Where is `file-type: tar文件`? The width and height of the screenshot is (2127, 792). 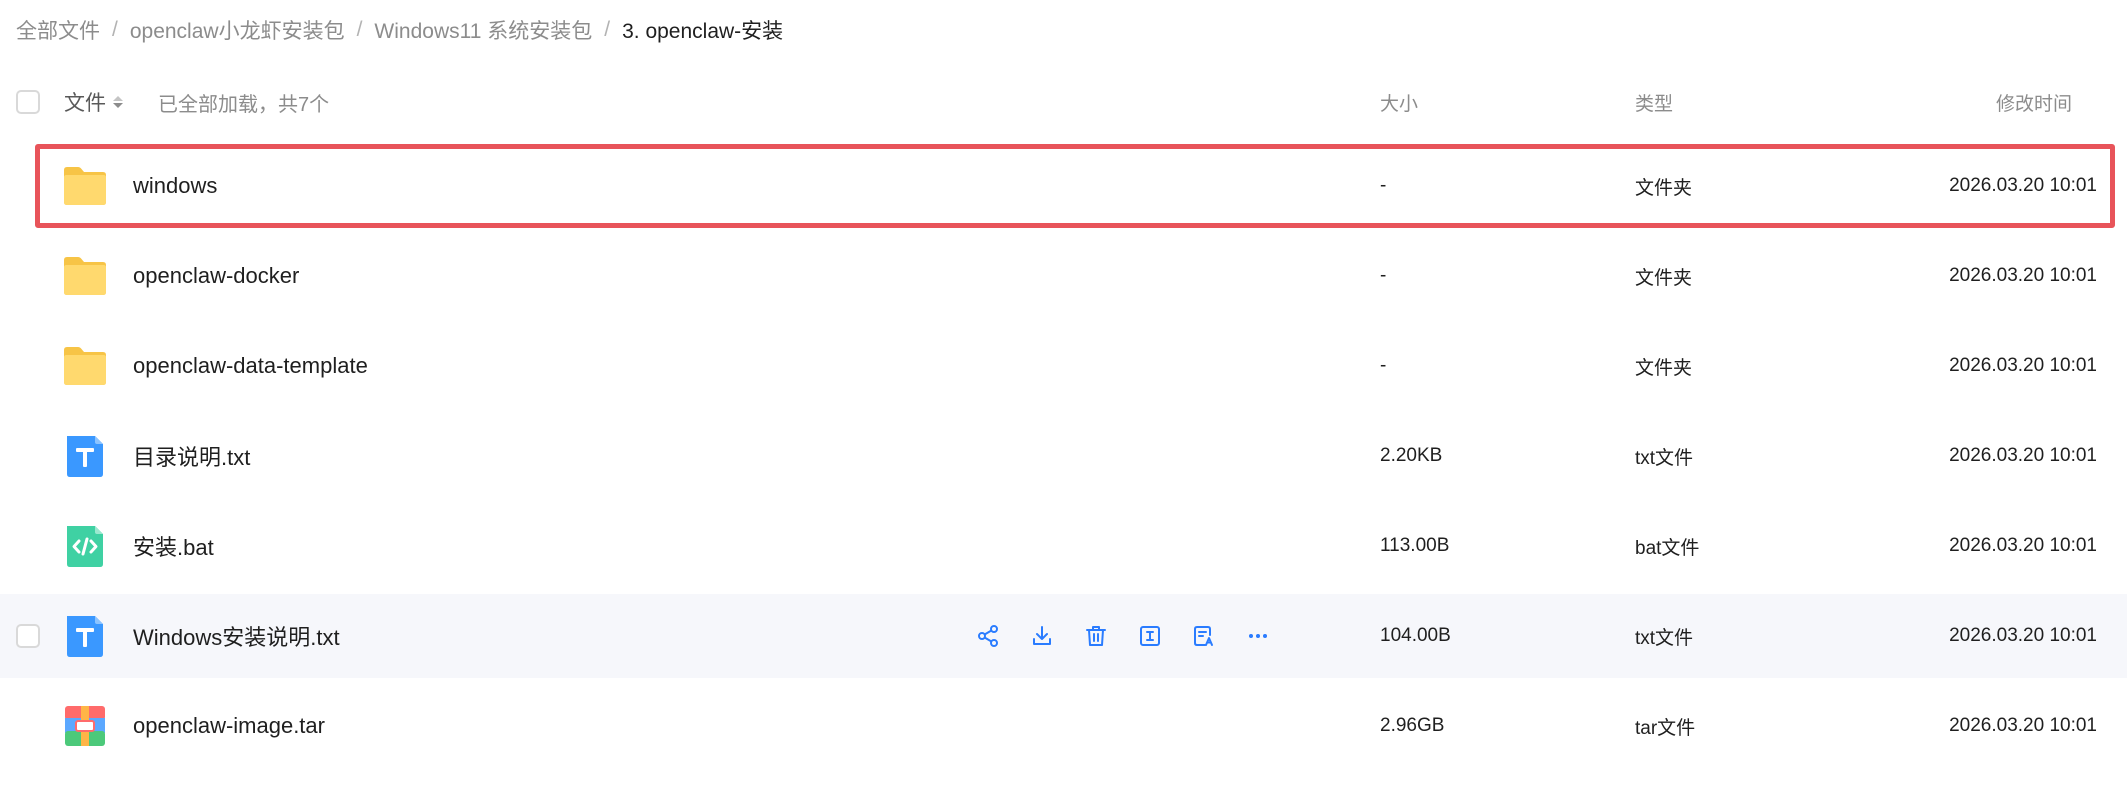
file-type: tar文件 is located at coordinates (1665, 728).